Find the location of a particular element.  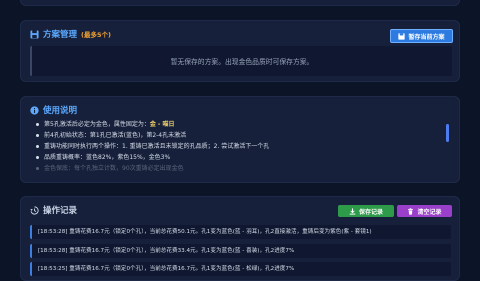

save-log-button: 保存记录 is located at coordinates (366, 211).